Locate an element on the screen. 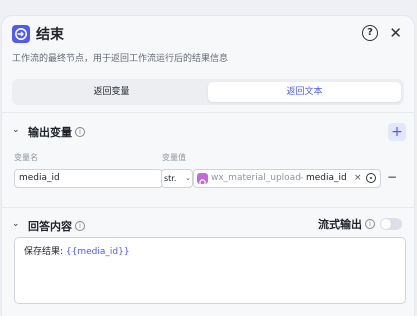 The width and height of the screenshot is (417, 316). reference-node-name: wx_material_upload is located at coordinates (256, 178).